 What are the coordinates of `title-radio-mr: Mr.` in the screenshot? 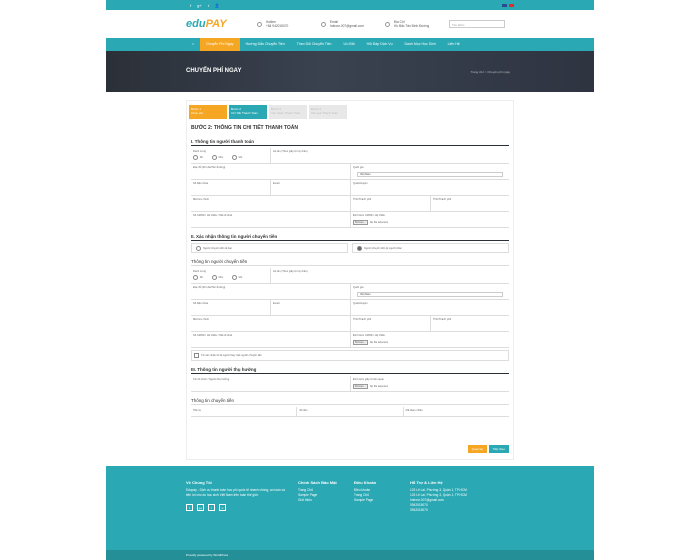 It's located at (198, 157).